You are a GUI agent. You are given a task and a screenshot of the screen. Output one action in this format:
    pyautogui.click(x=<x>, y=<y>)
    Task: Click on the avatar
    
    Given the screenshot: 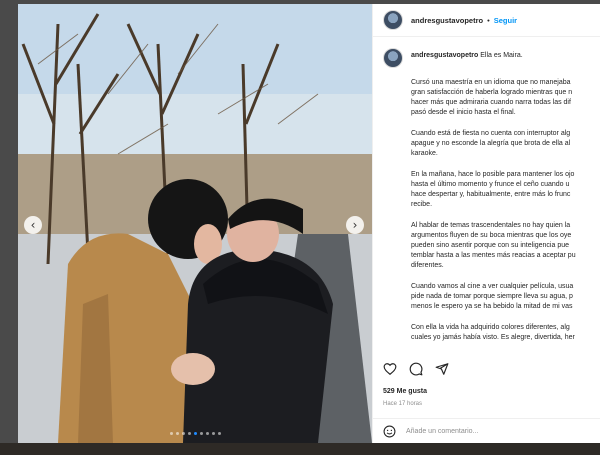 What is the action you would take?
    pyautogui.click(x=393, y=20)
    